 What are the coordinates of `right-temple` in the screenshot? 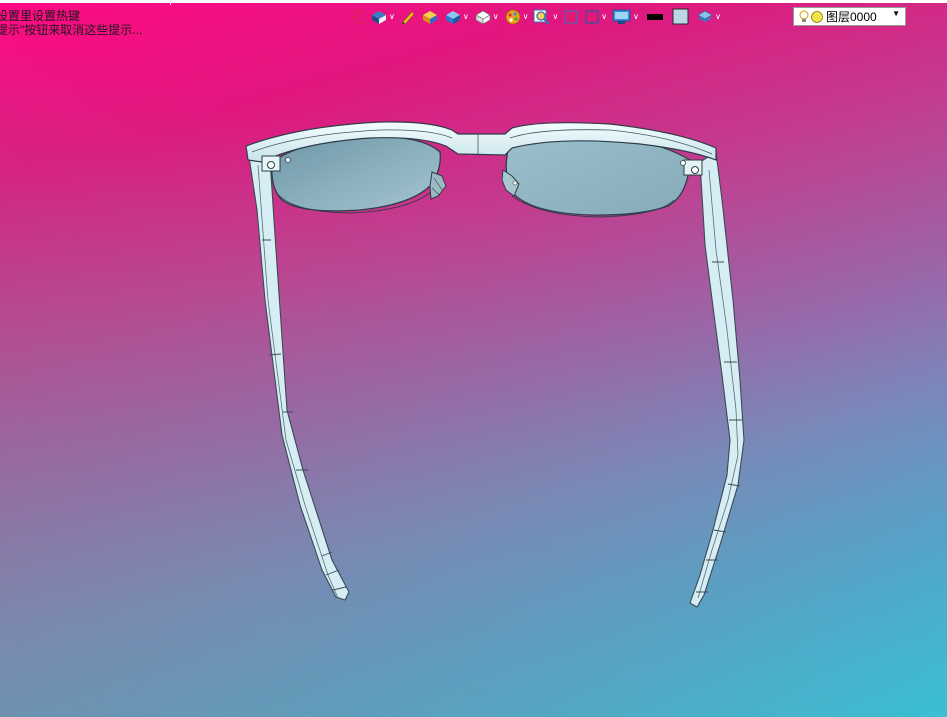 It's located at (717, 379).